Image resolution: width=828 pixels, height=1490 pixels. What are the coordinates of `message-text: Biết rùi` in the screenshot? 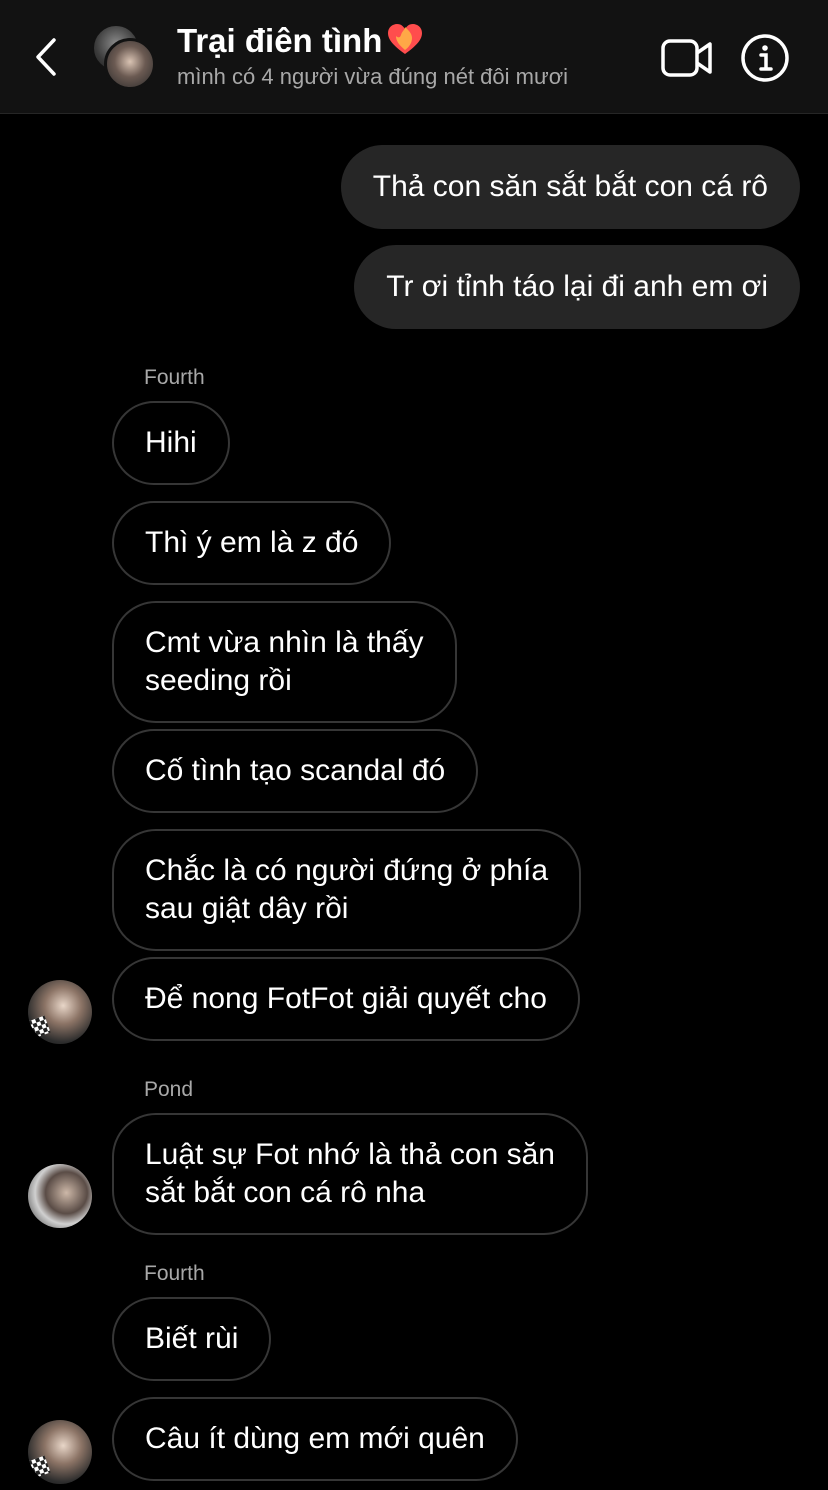 It's located at (192, 1338).